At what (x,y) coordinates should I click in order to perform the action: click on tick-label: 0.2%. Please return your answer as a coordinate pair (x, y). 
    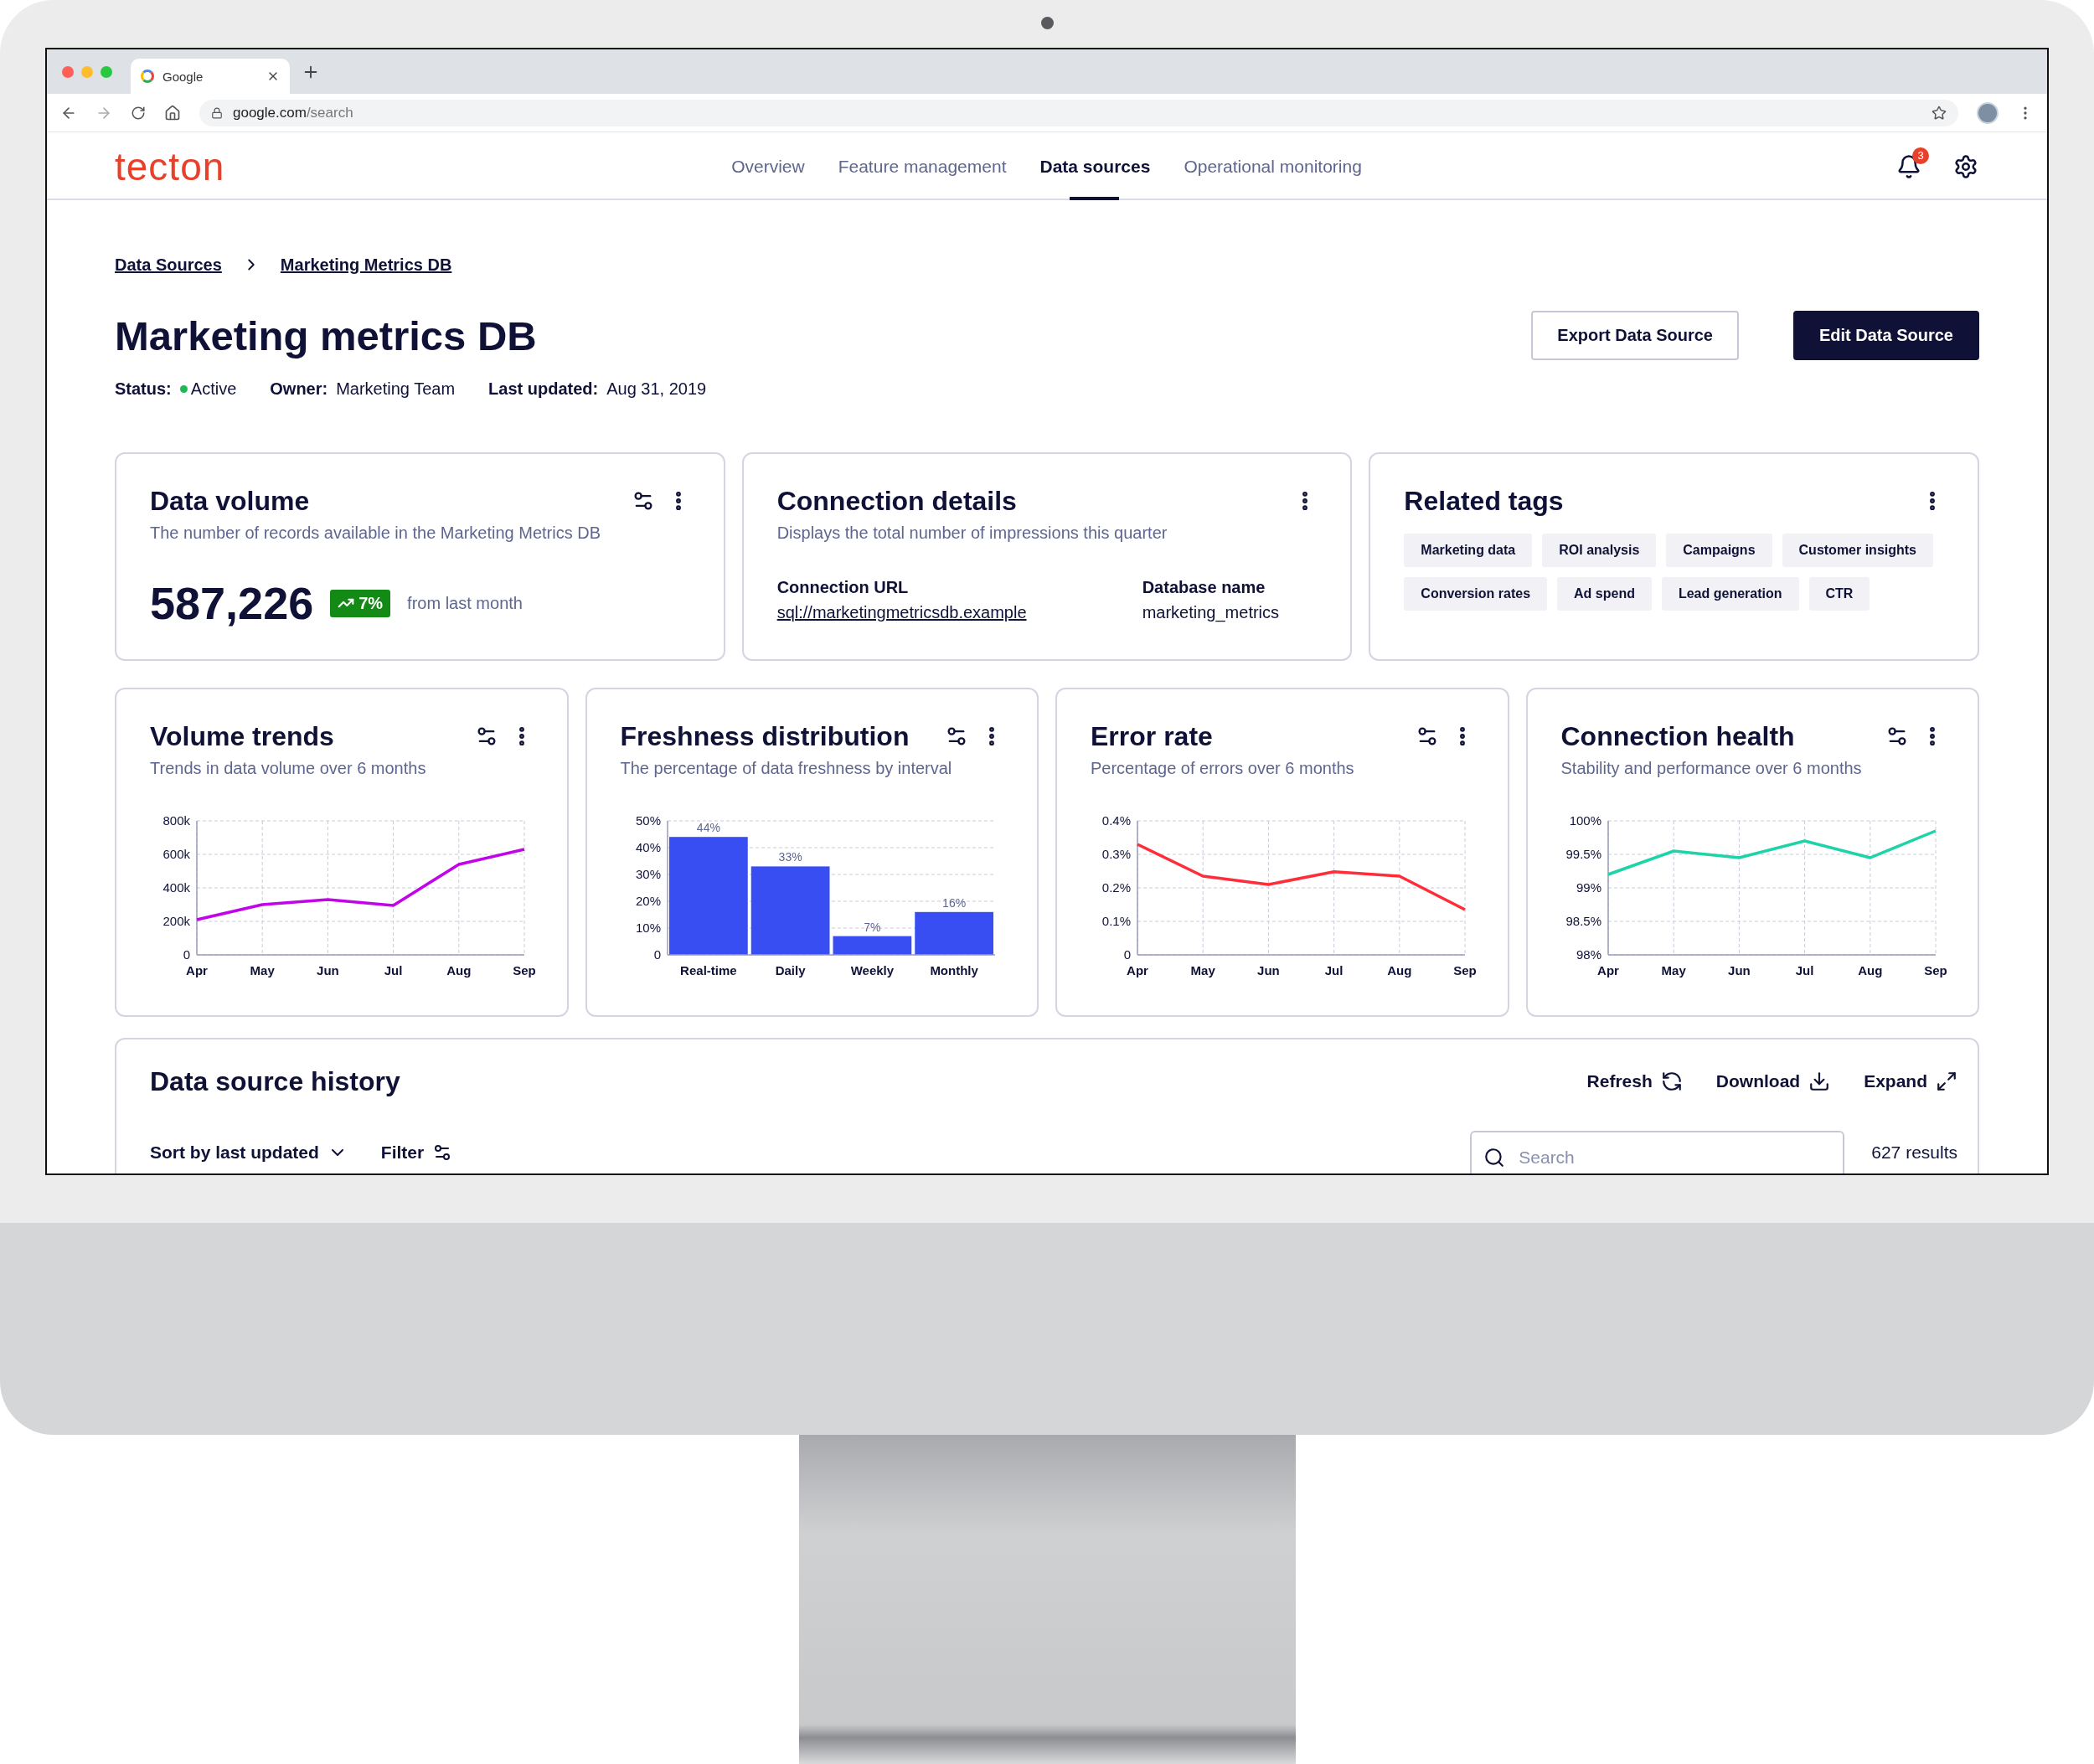
    Looking at the image, I should click on (1116, 888).